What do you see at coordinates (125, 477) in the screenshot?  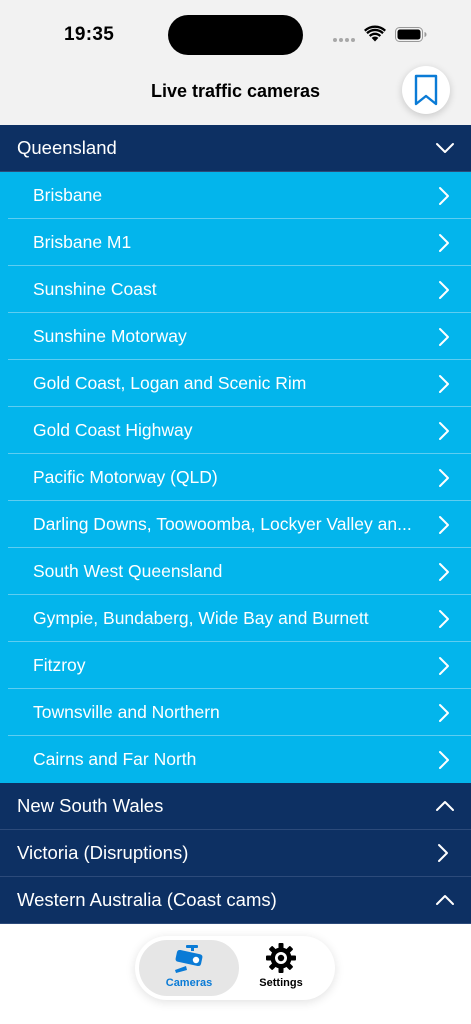 I see `list-item-label: Pacific Motorway (QLD)` at bounding box center [125, 477].